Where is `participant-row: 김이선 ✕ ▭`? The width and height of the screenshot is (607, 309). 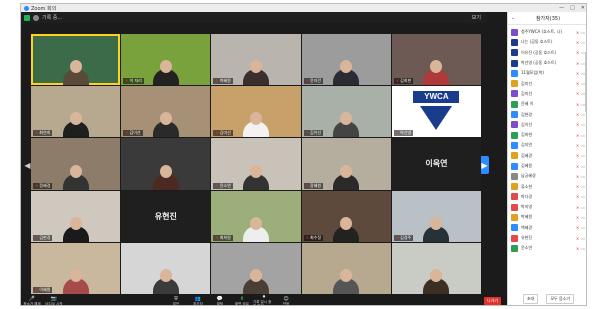
participant-row: 김이선 ✕ ▭ is located at coordinates (547, 125).